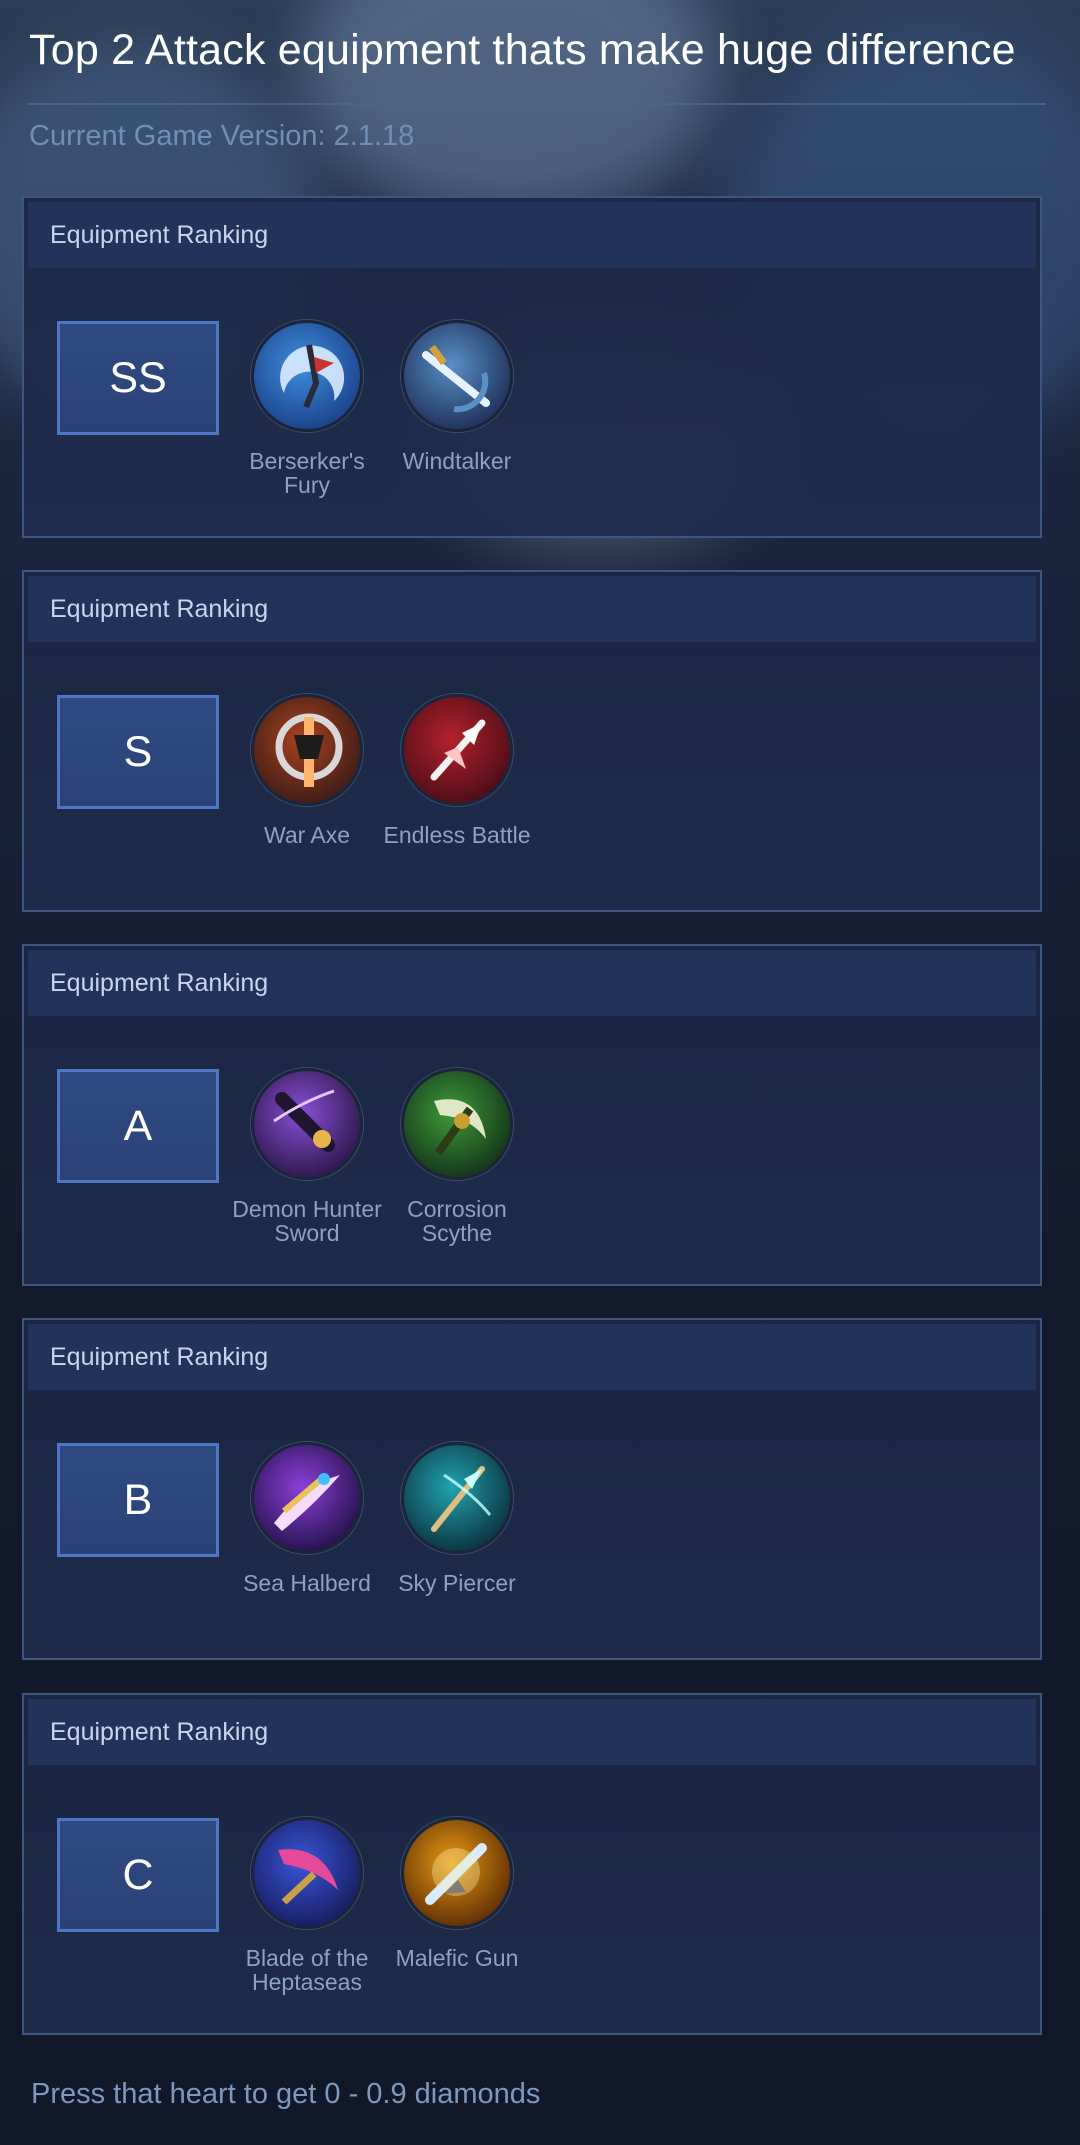 This screenshot has height=2145, width=1080. I want to click on equipment-name: Sea Halberd, so click(307, 1583).